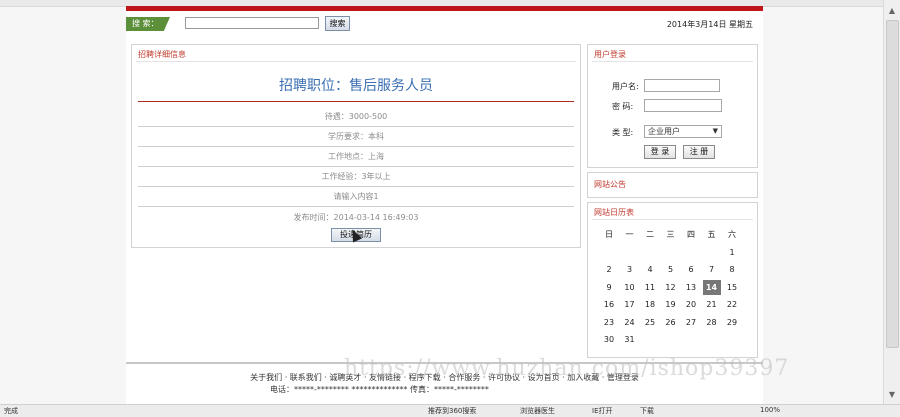 The image size is (900, 417). Describe the element at coordinates (671, 269) in the screenshot. I see `calendar-day: 5` at that location.